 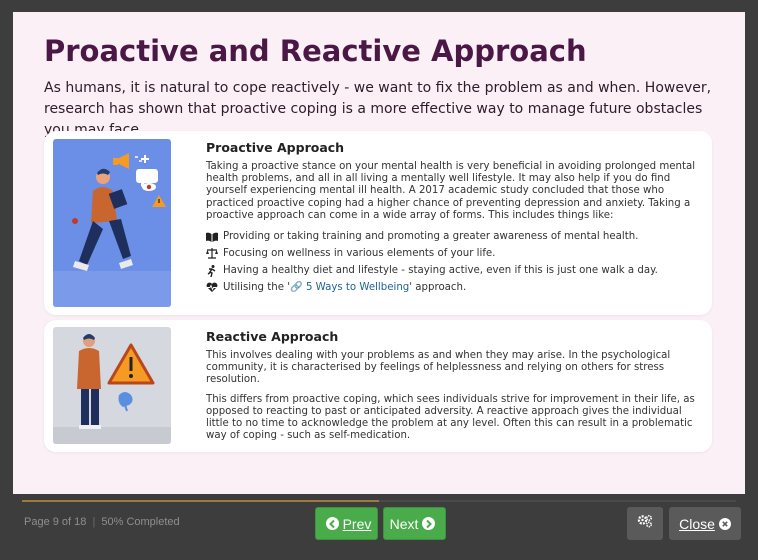 I want to click on link-icon: 🔗, so click(x=296, y=288).